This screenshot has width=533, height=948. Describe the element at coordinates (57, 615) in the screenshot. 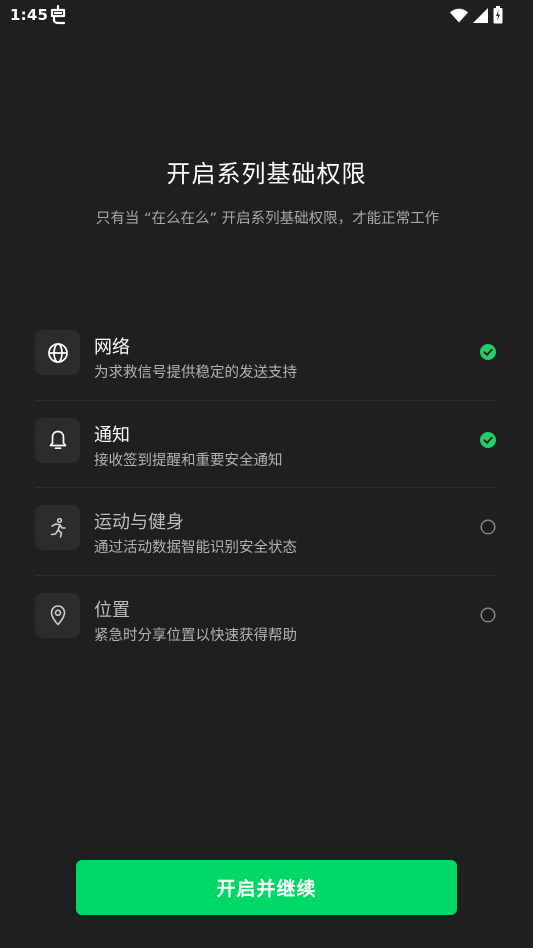

I see `location-pin-icon` at that location.